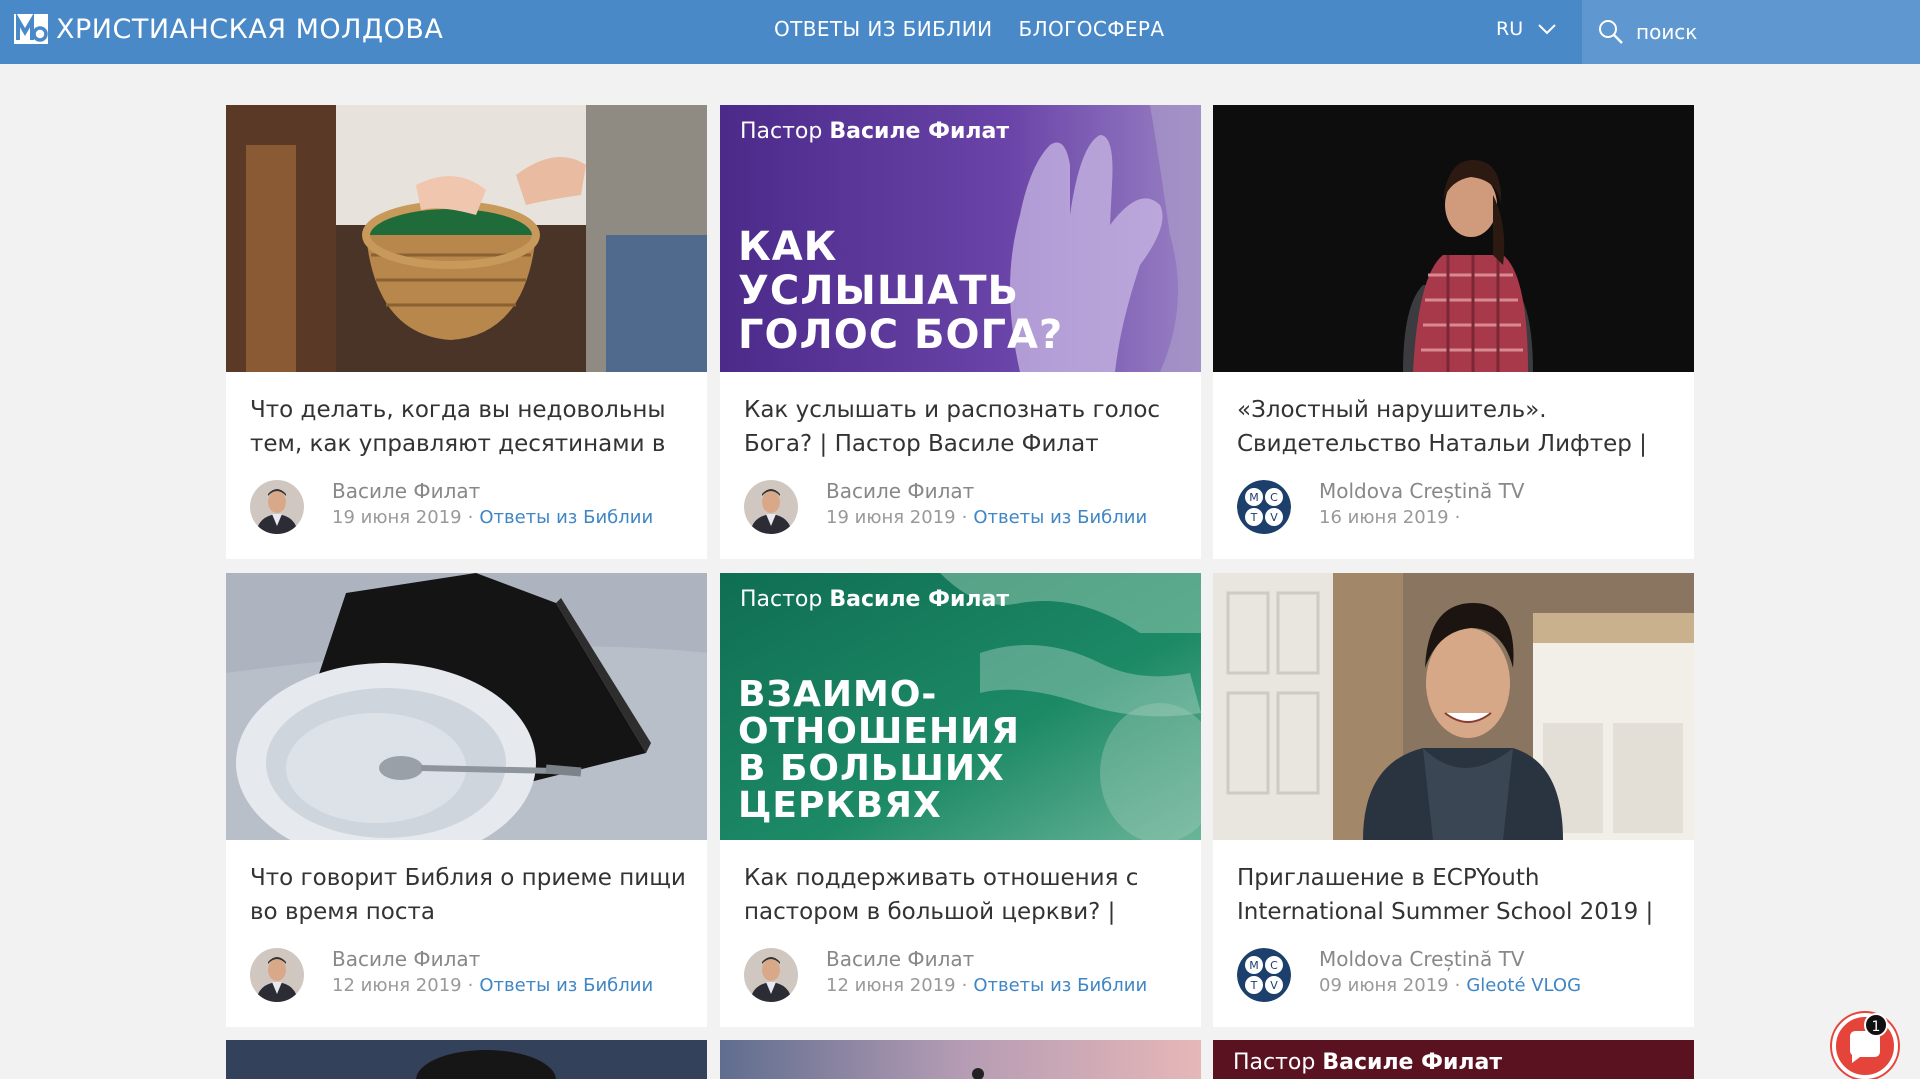 This screenshot has height=1079, width=1920. What do you see at coordinates (1547, 29) in the screenshot?
I see `chevron-down-icon` at bounding box center [1547, 29].